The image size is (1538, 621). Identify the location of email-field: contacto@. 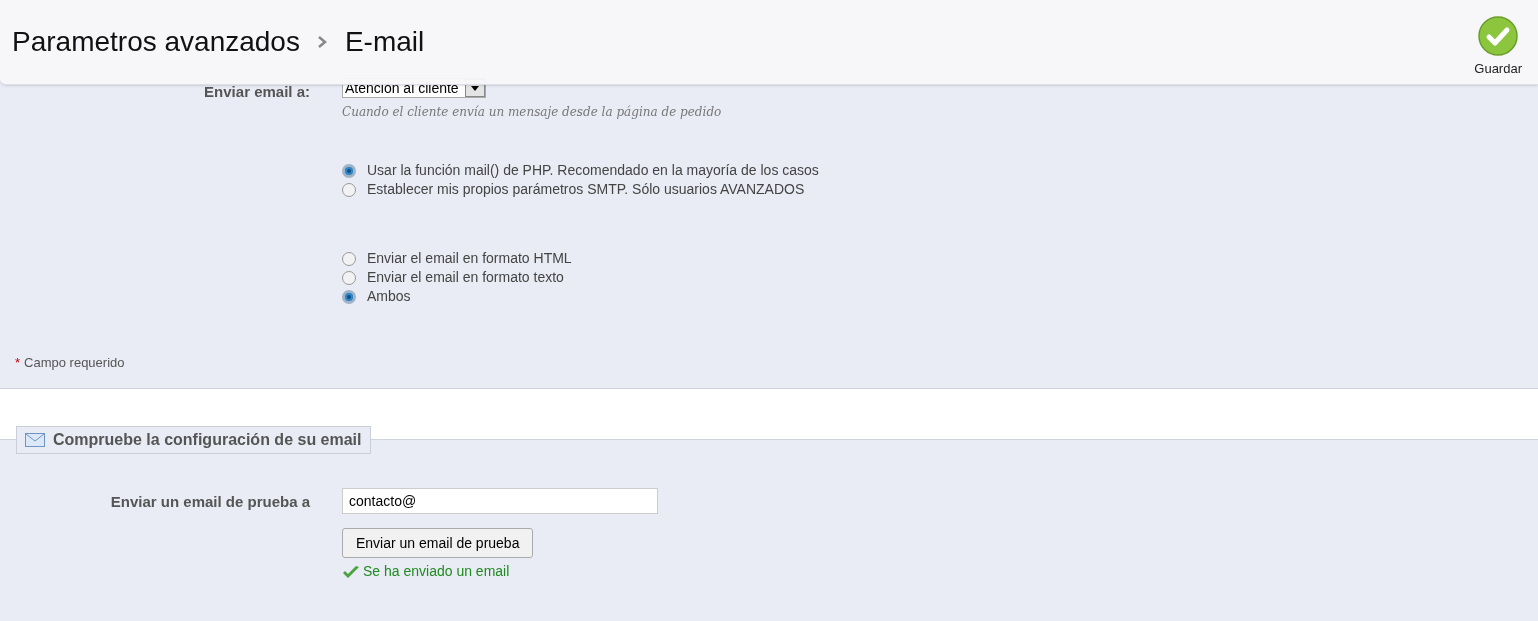
(500, 501).